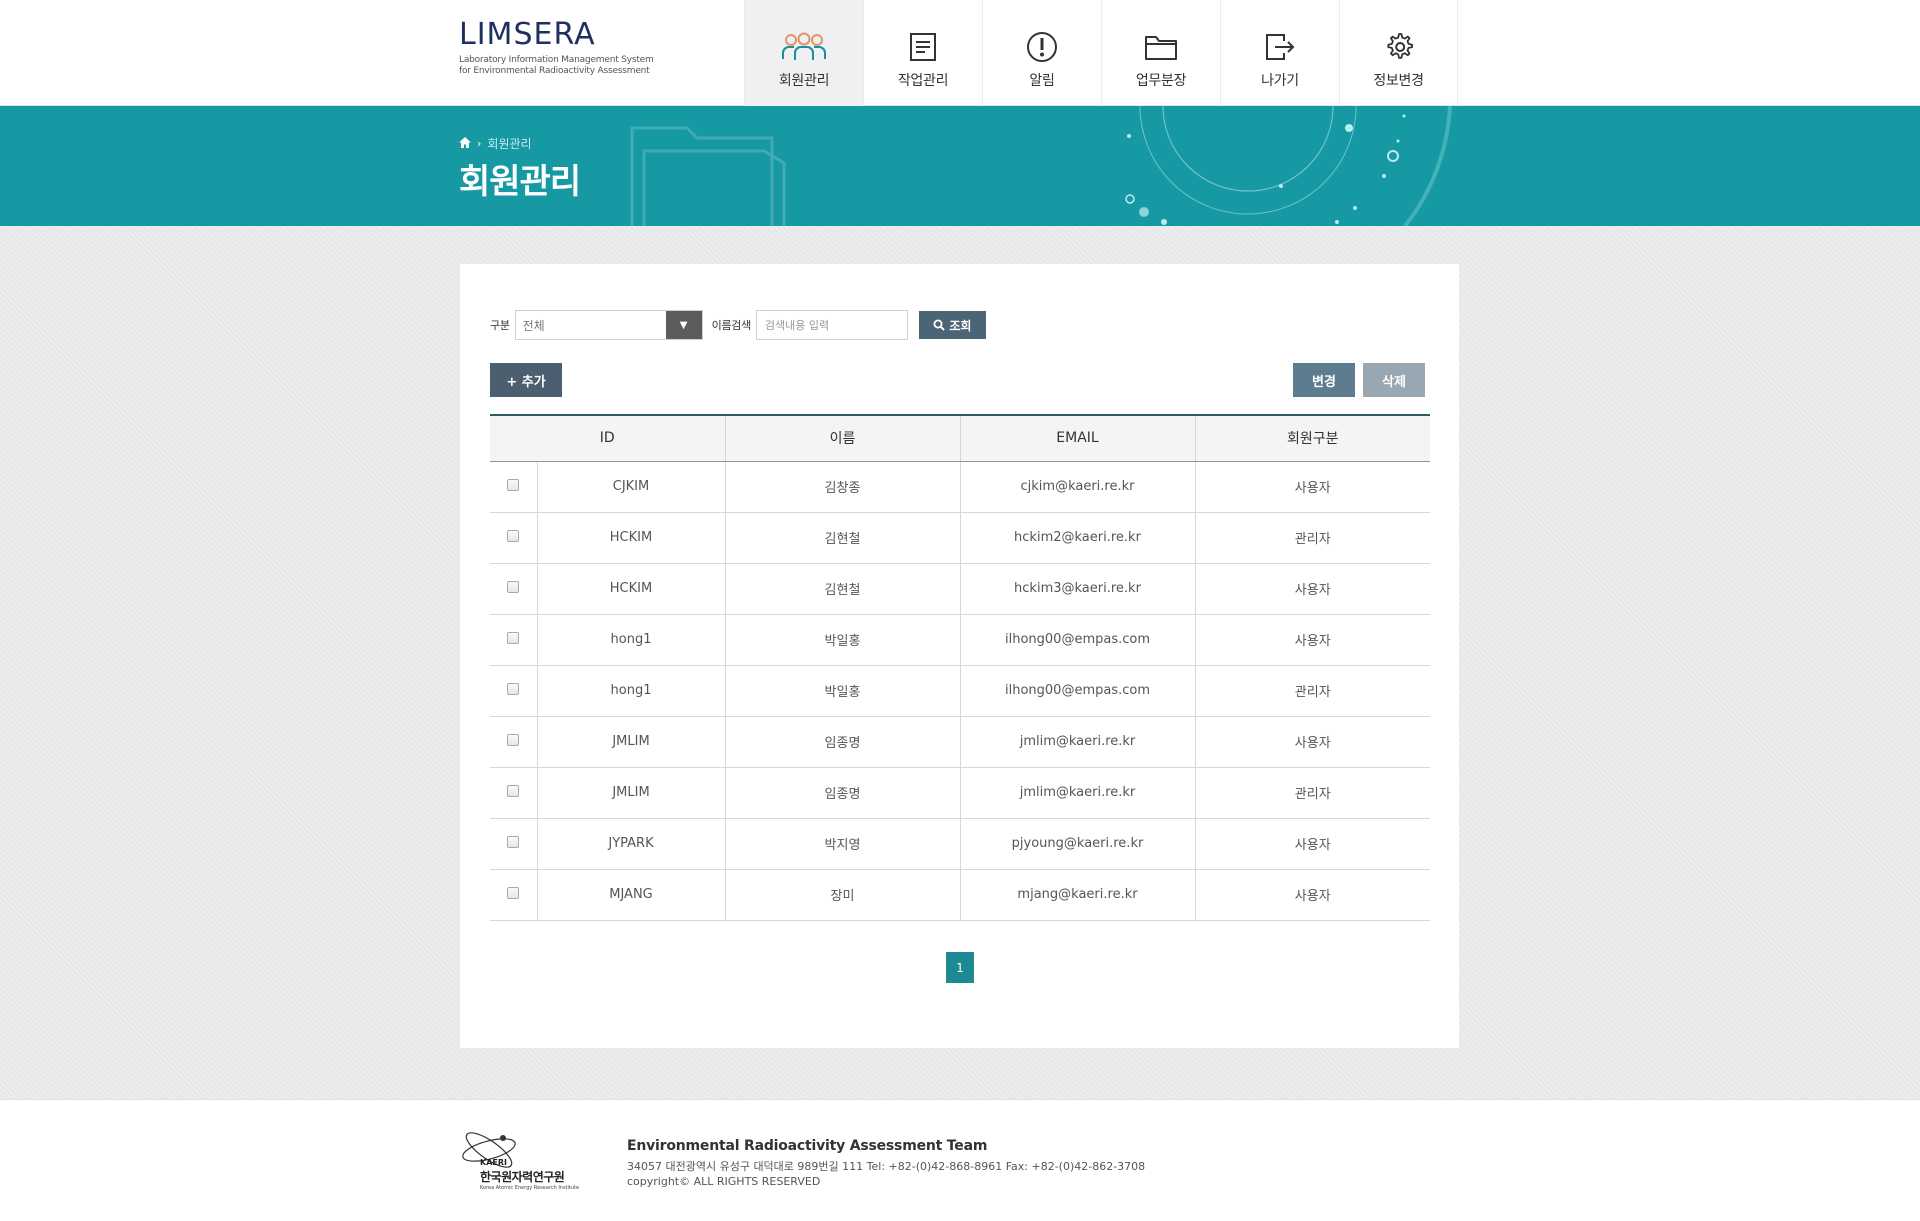  What do you see at coordinates (960, 967) in the screenshot?
I see `pagination-page-current: 1` at bounding box center [960, 967].